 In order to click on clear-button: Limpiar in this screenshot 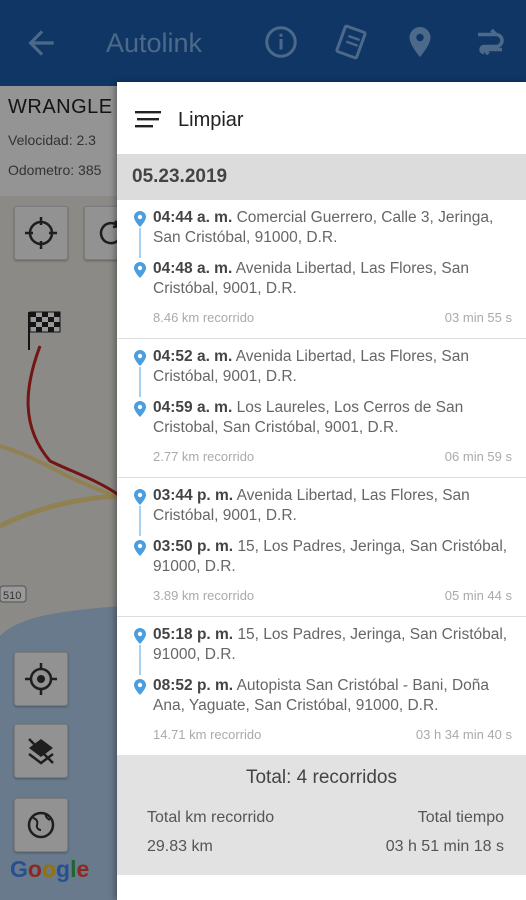, I will do `click(211, 120)`.